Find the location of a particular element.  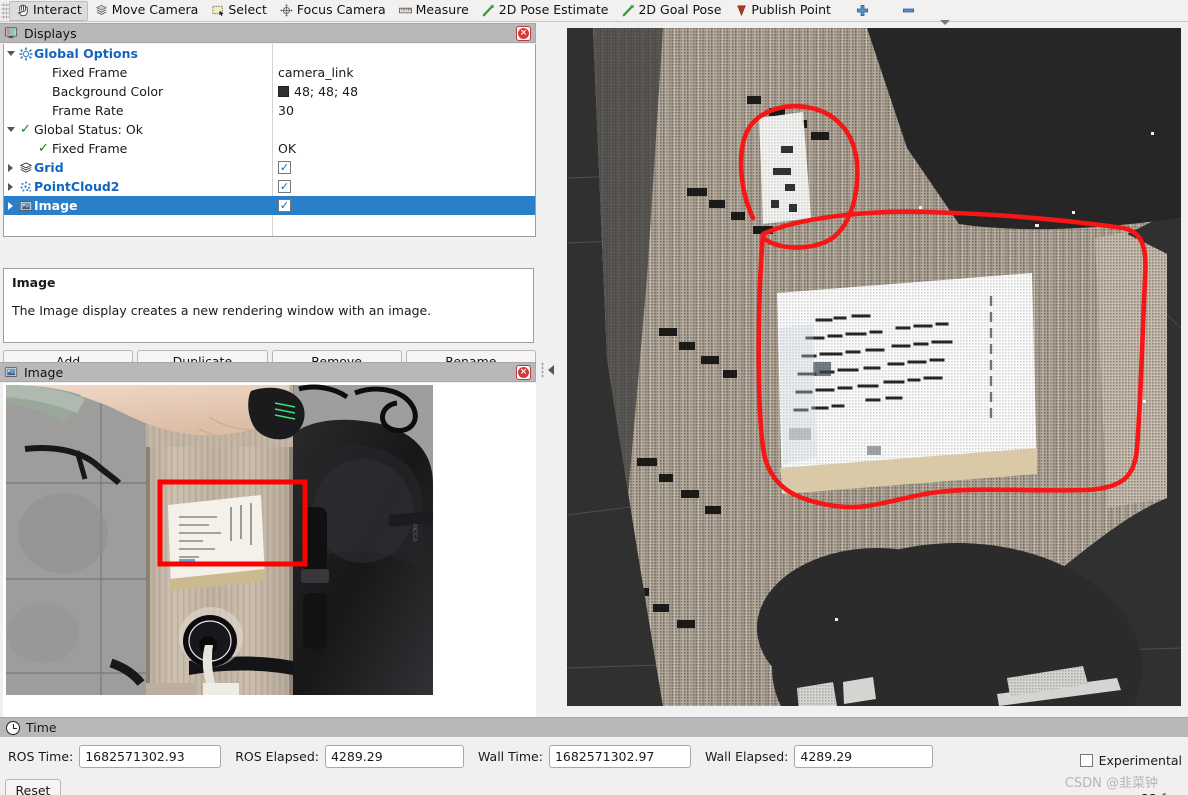

property-value-text: camera_link is located at coordinates (316, 72).